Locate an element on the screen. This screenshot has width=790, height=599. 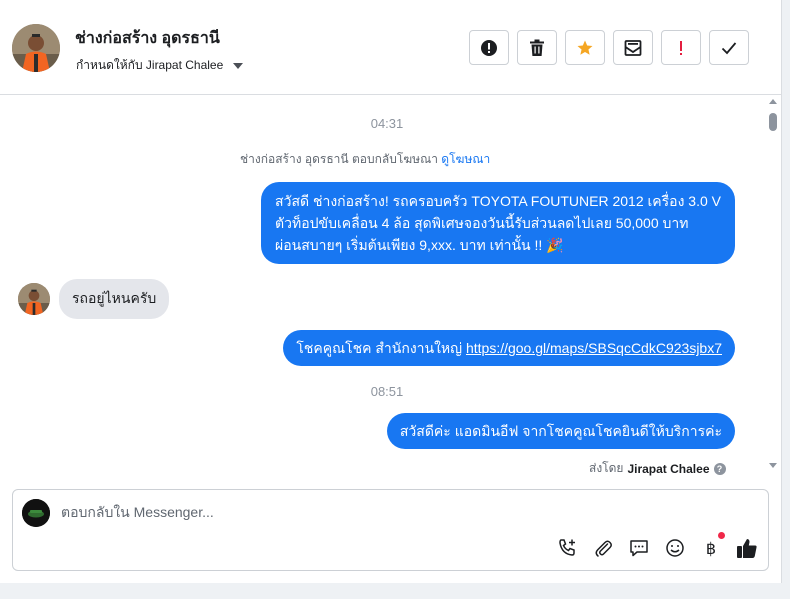
thumbs-up-icon is located at coordinates (747, 548).